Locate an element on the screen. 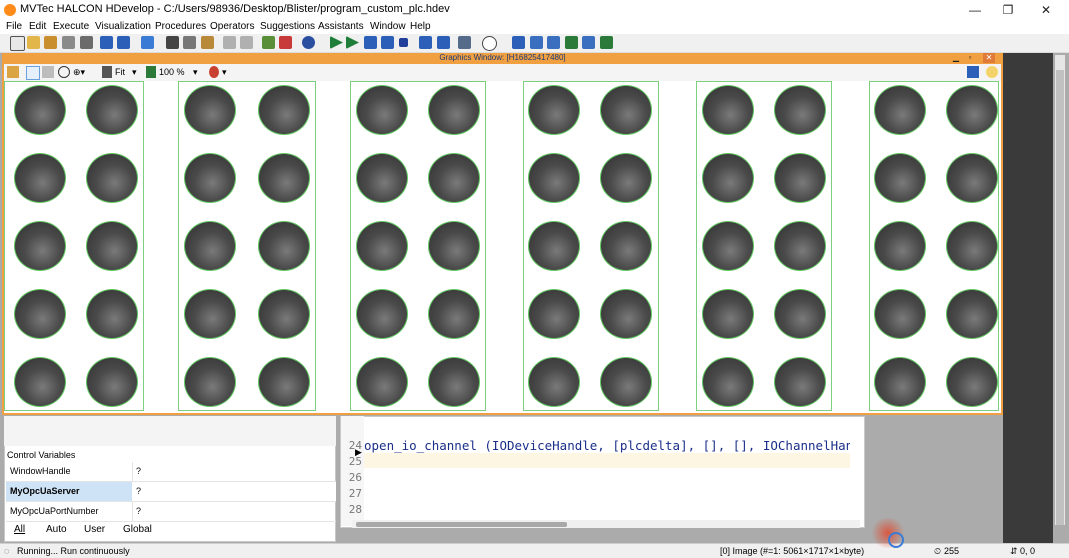 Image resolution: width=1069 pixels, height=558 pixels. menu-procedures: Procedures is located at coordinates (180, 26).